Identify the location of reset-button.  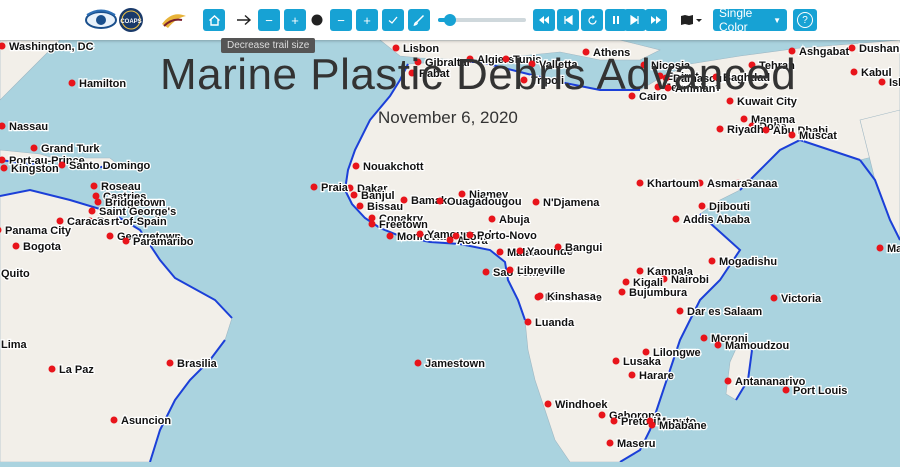
(592, 20).